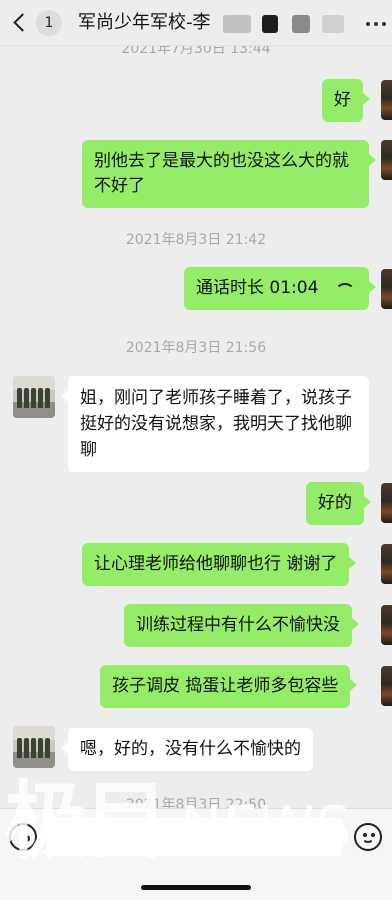 The image size is (392, 900). What do you see at coordinates (345, 288) in the screenshot?
I see `phone-hangup-icon` at bounding box center [345, 288].